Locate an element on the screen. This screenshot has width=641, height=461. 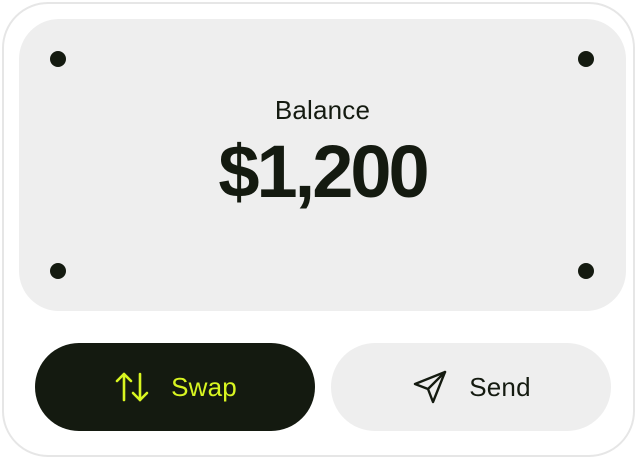
send-paper-plane-icon is located at coordinates (430, 387).